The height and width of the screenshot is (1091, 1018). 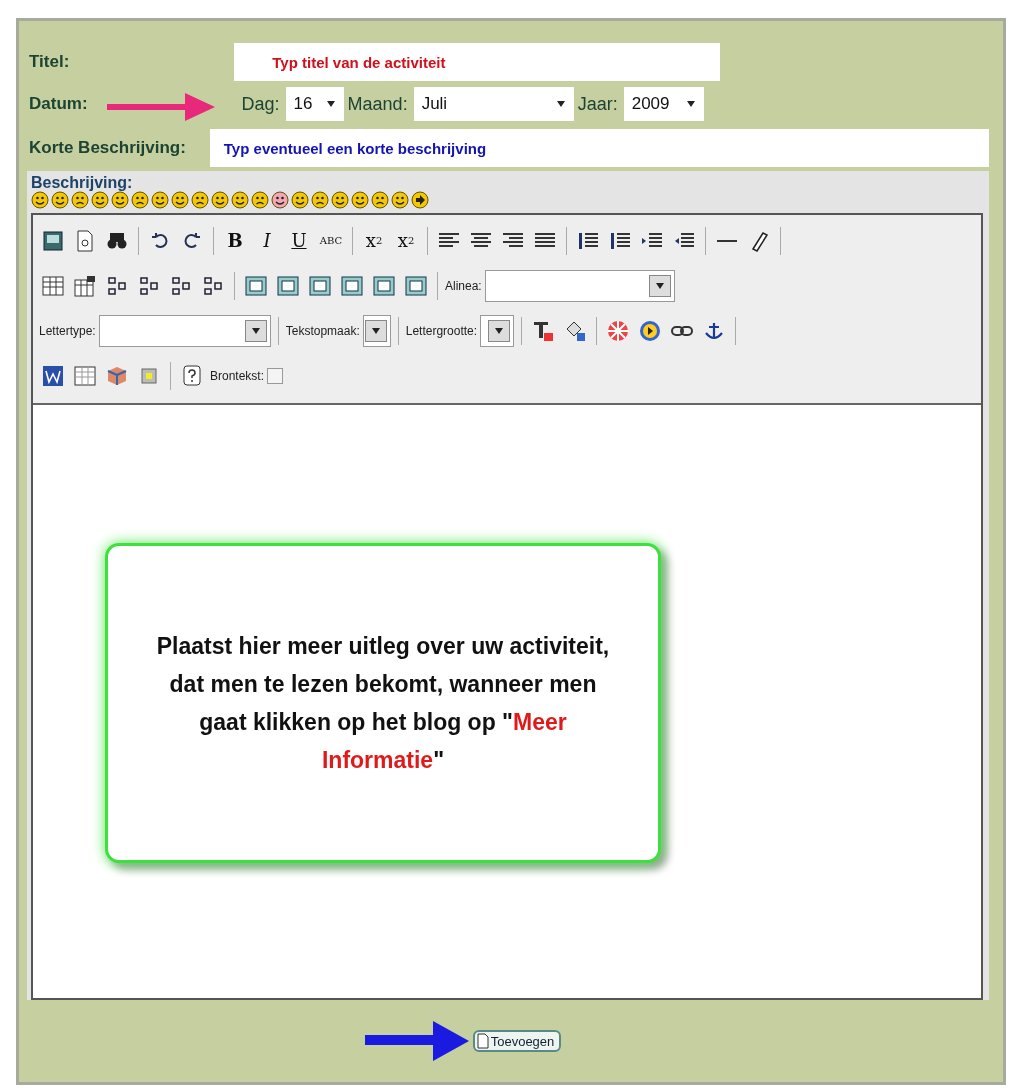 I want to click on short-description-field: Typ eventueel een korte beschrijving, so click(x=599, y=148).